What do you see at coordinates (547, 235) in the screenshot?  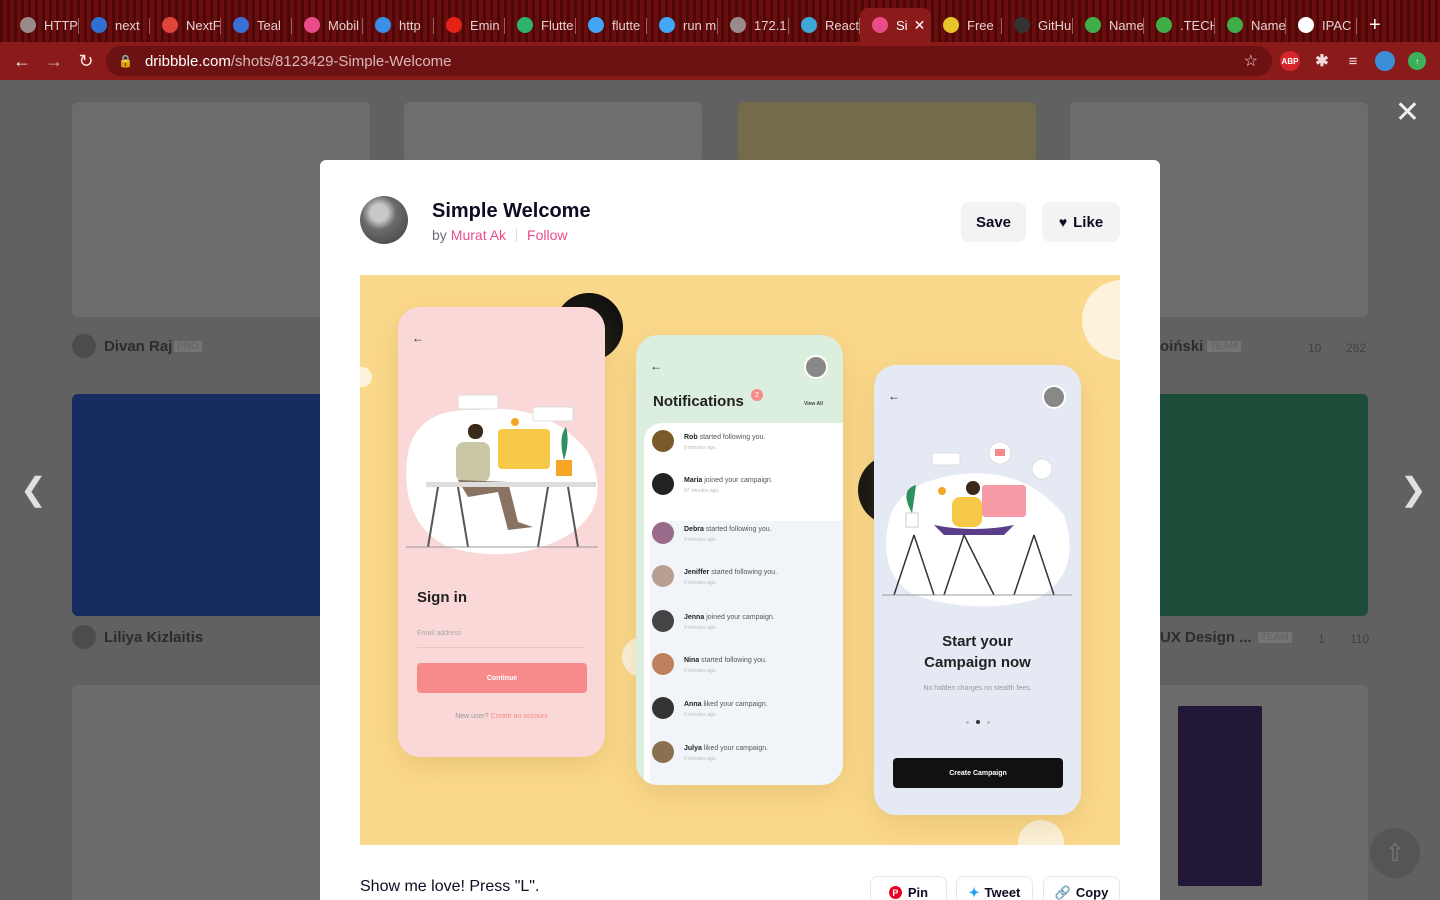 I see `follow-link: Follow` at bounding box center [547, 235].